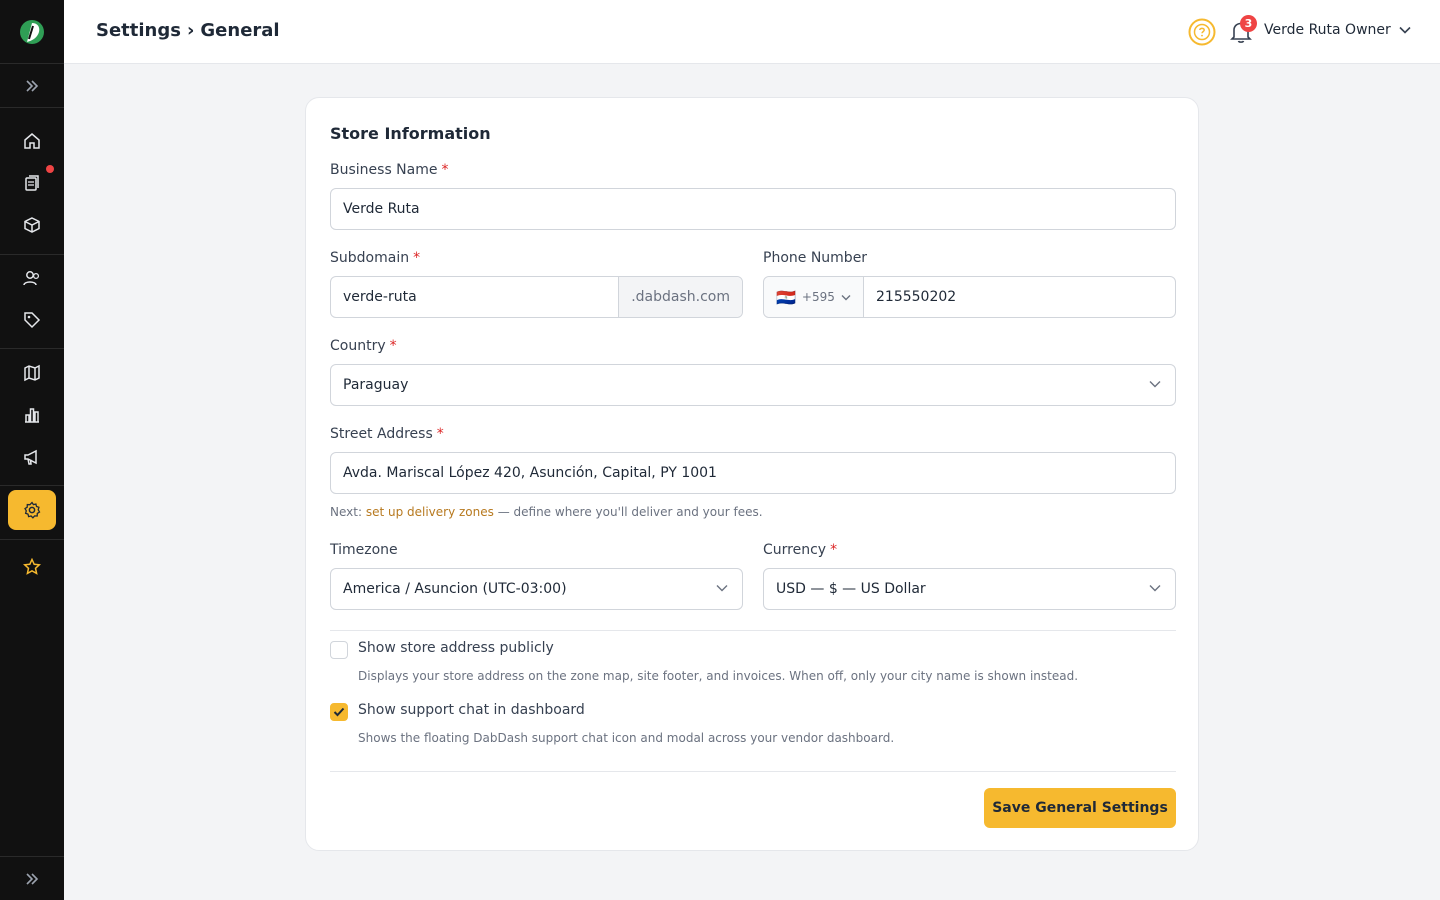  Describe the element at coordinates (818, 297) in the screenshot. I see `country-code: +595` at that location.